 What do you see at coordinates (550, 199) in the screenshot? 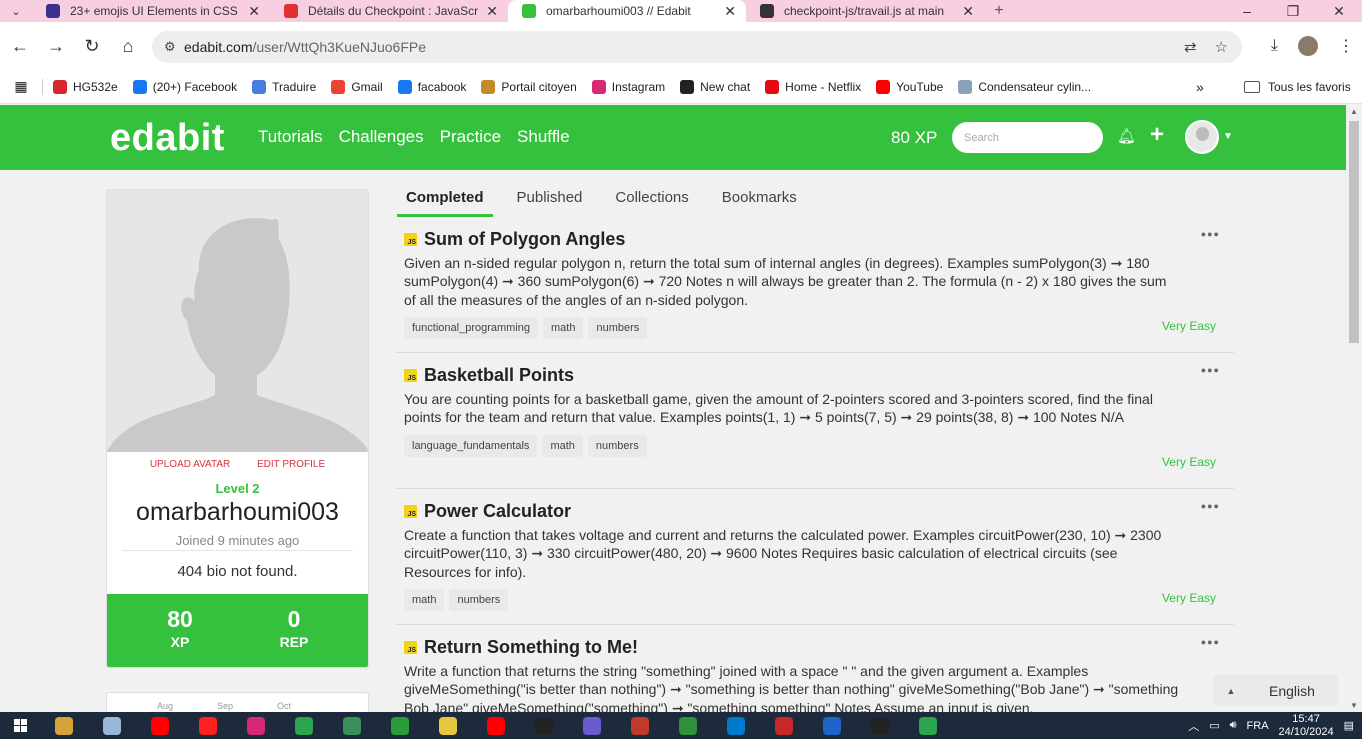
I see `tab-published: Published` at bounding box center [550, 199].